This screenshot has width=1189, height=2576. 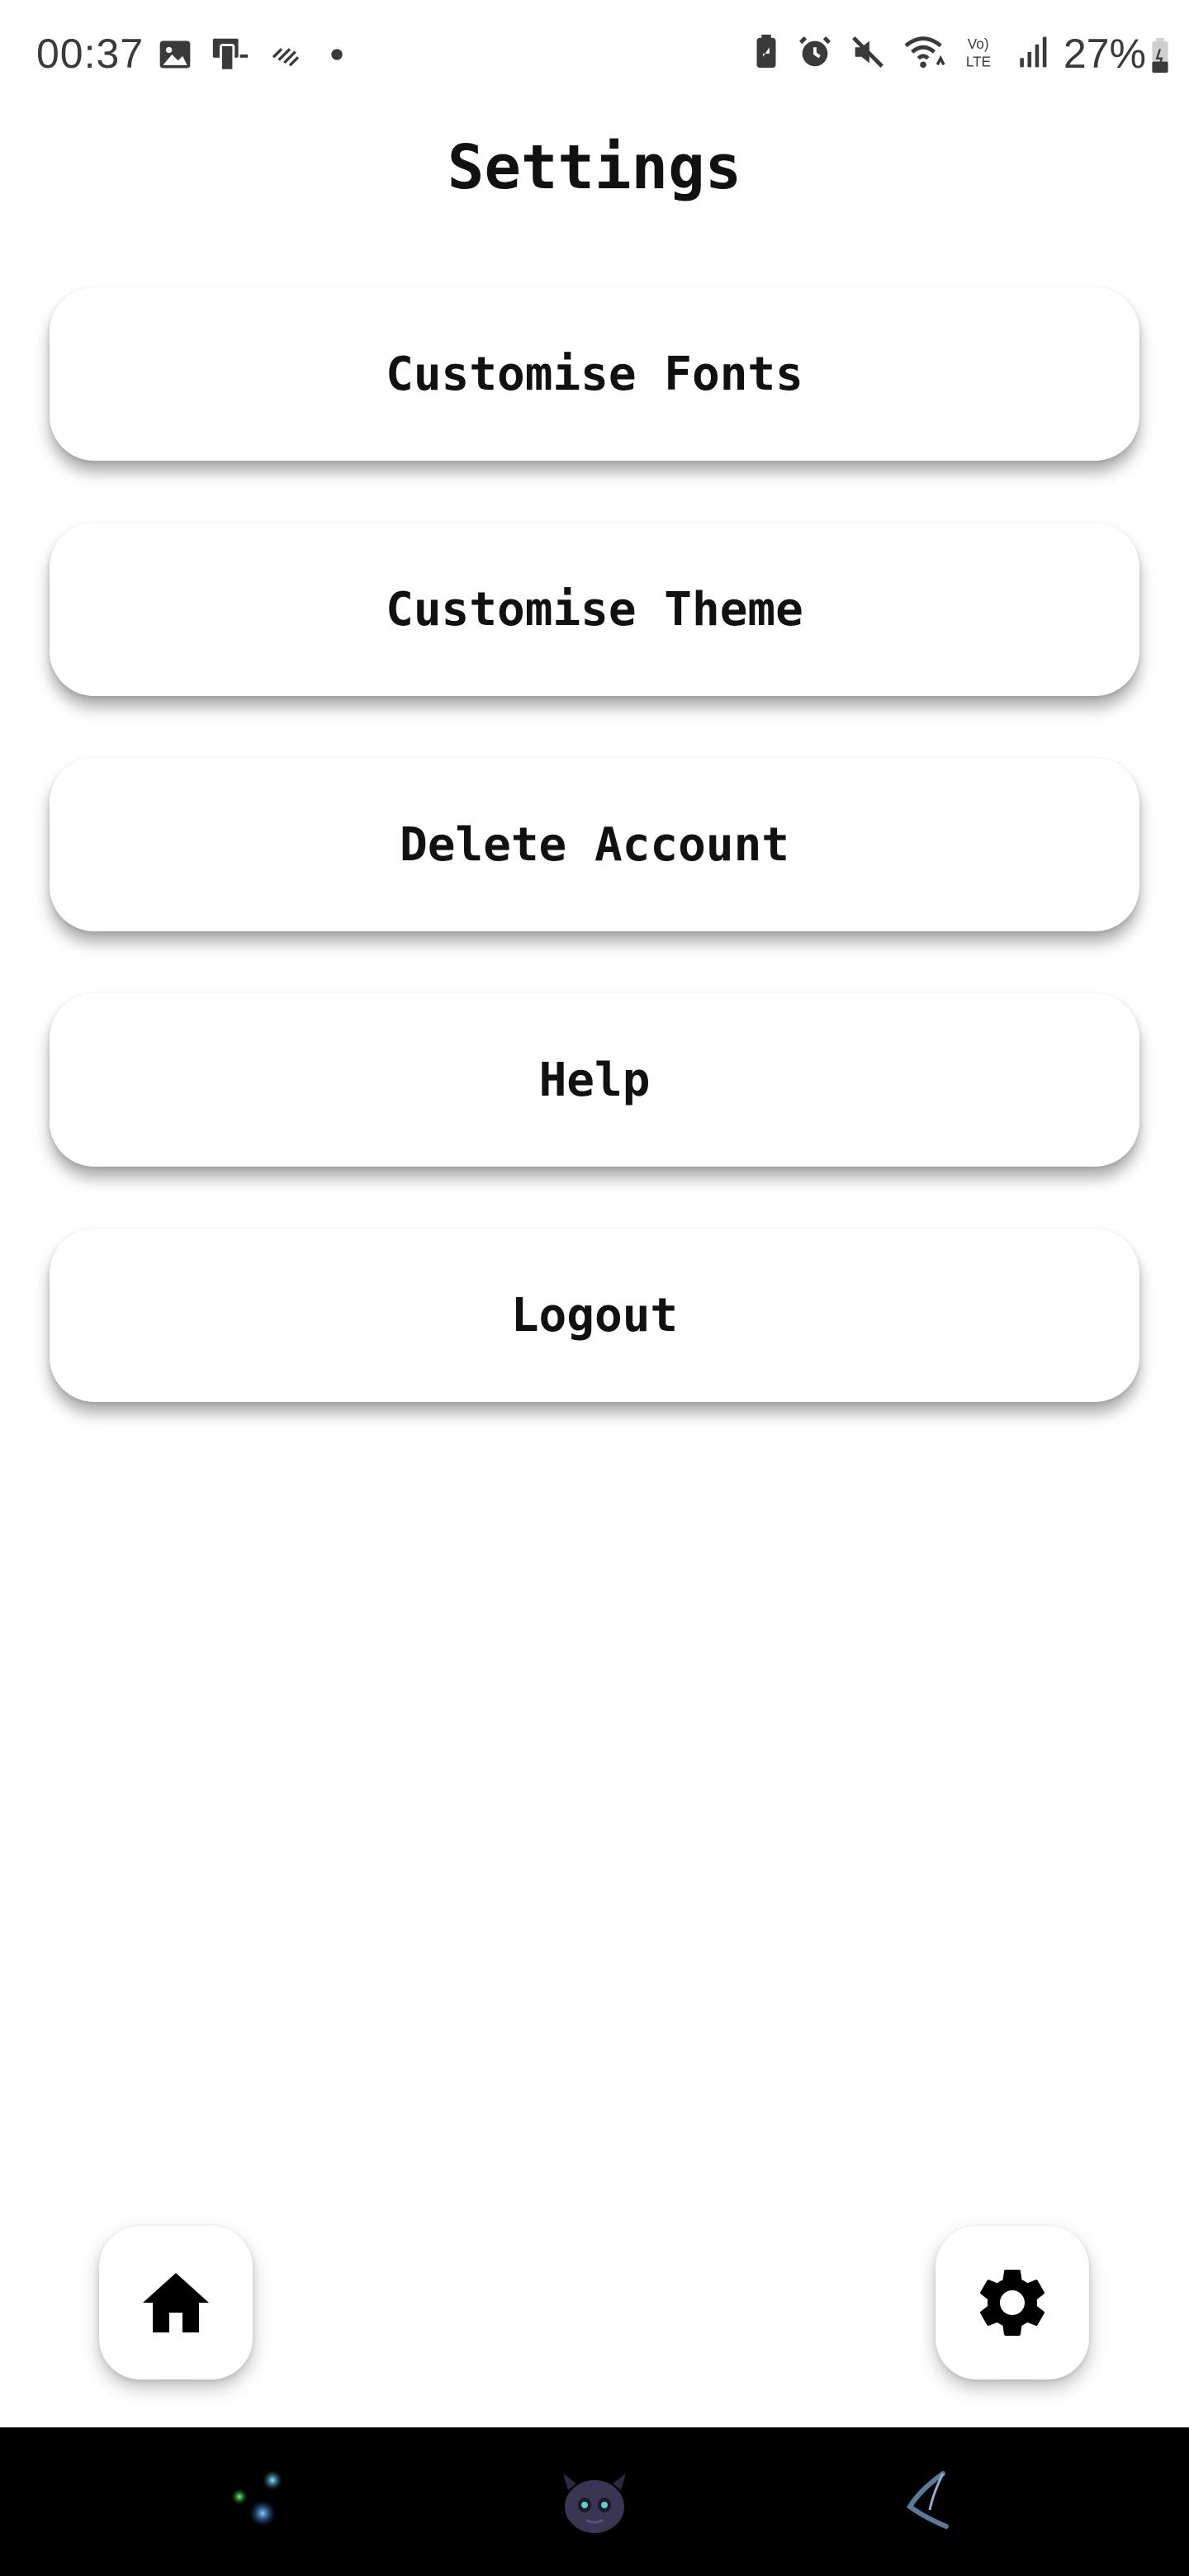 I want to click on back-icon, so click(x=928, y=2500).